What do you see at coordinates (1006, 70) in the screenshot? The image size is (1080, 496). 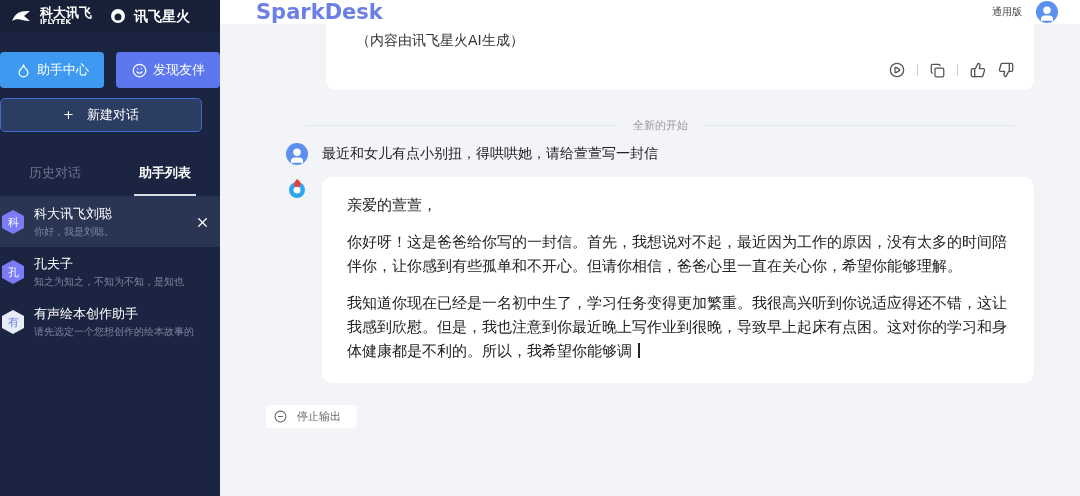 I see `thumbs-down-icon` at bounding box center [1006, 70].